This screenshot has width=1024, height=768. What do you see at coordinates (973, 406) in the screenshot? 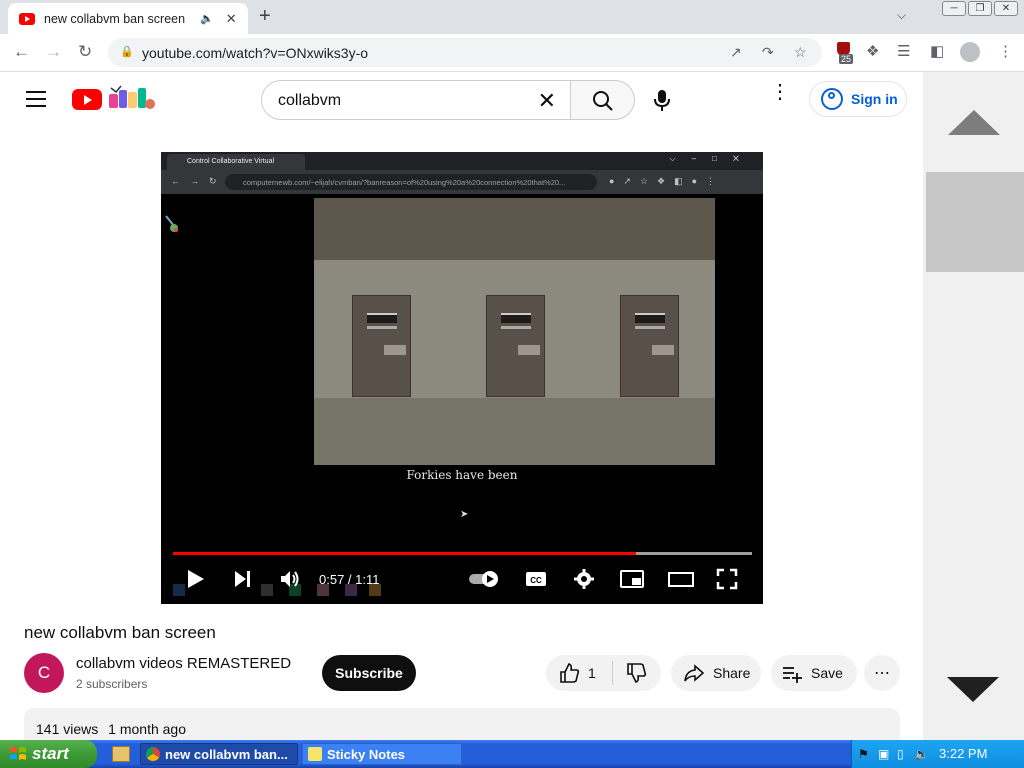
I see `scroll-panel` at bounding box center [973, 406].